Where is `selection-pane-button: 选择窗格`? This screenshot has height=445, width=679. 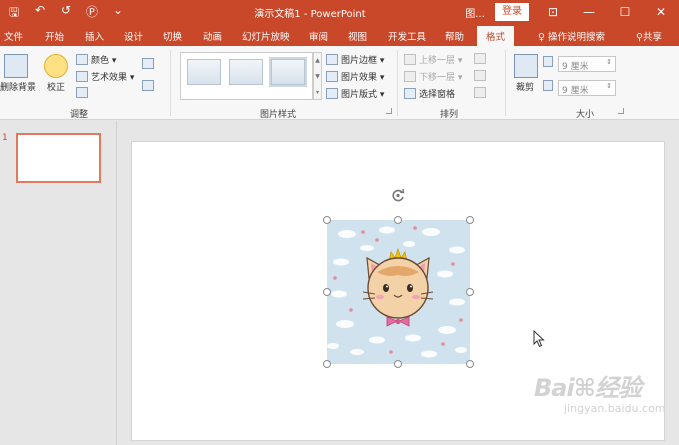
selection-pane-button: 选择窗格 is located at coordinates (429, 93).